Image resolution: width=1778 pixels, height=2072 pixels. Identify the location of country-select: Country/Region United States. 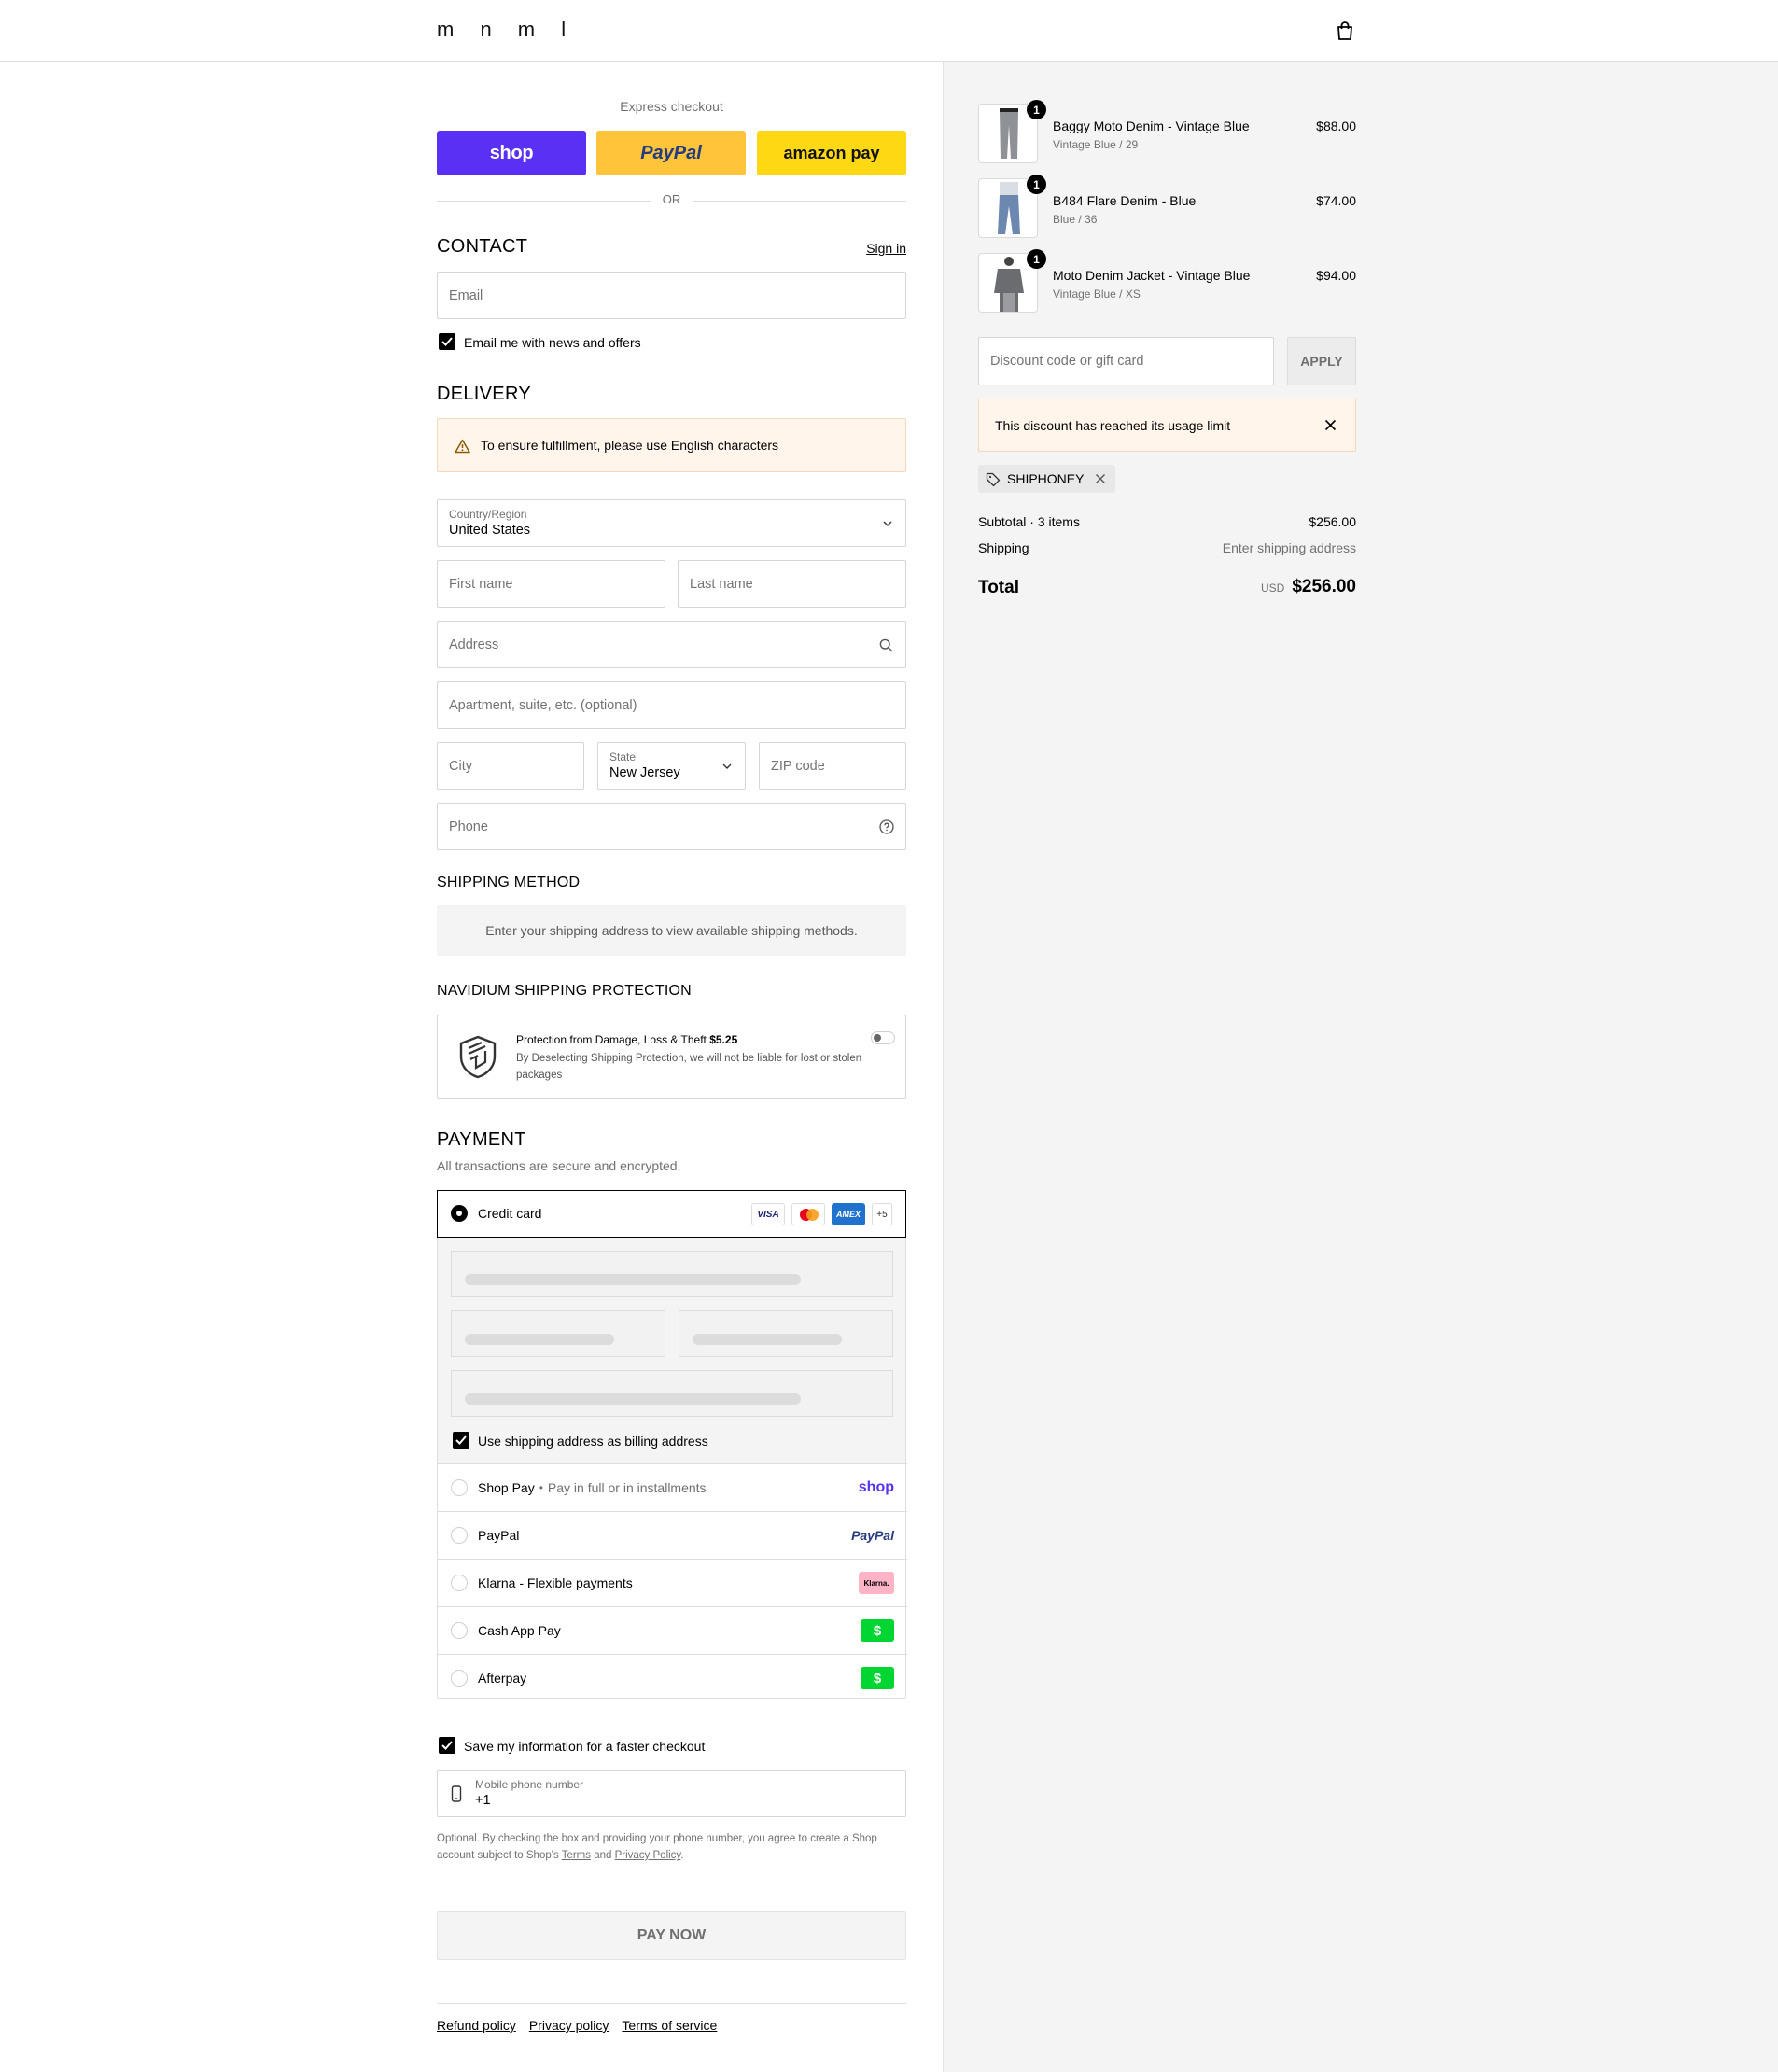
(671, 523).